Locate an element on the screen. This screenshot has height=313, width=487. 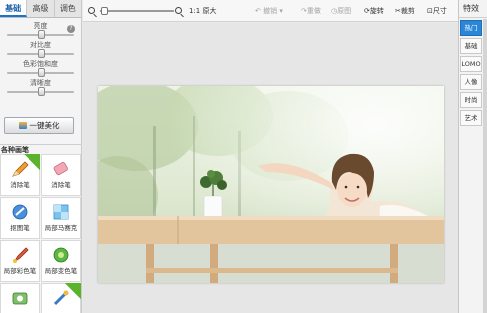
brush-item-eraser: 消除笔 is located at coordinates (61, 175).